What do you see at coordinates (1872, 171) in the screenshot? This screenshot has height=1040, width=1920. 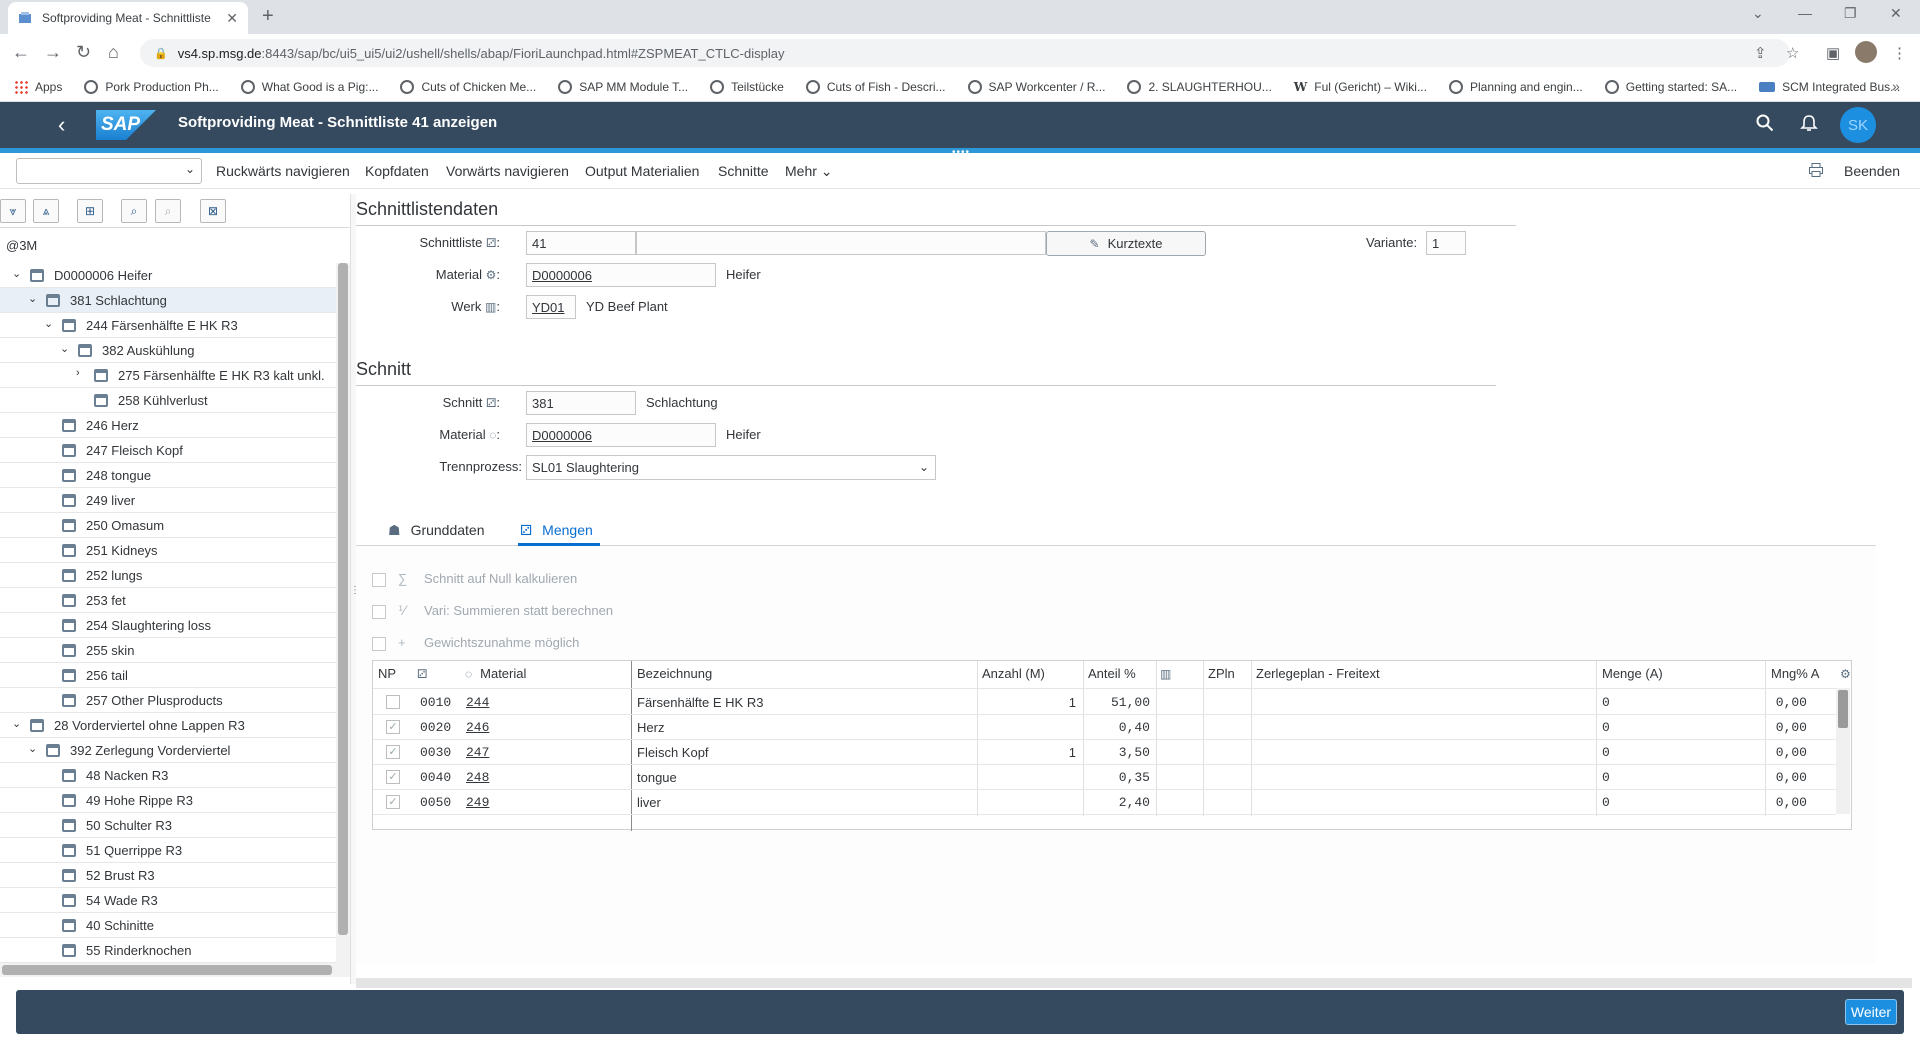 I see `exit-button: Beenden` at bounding box center [1872, 171].